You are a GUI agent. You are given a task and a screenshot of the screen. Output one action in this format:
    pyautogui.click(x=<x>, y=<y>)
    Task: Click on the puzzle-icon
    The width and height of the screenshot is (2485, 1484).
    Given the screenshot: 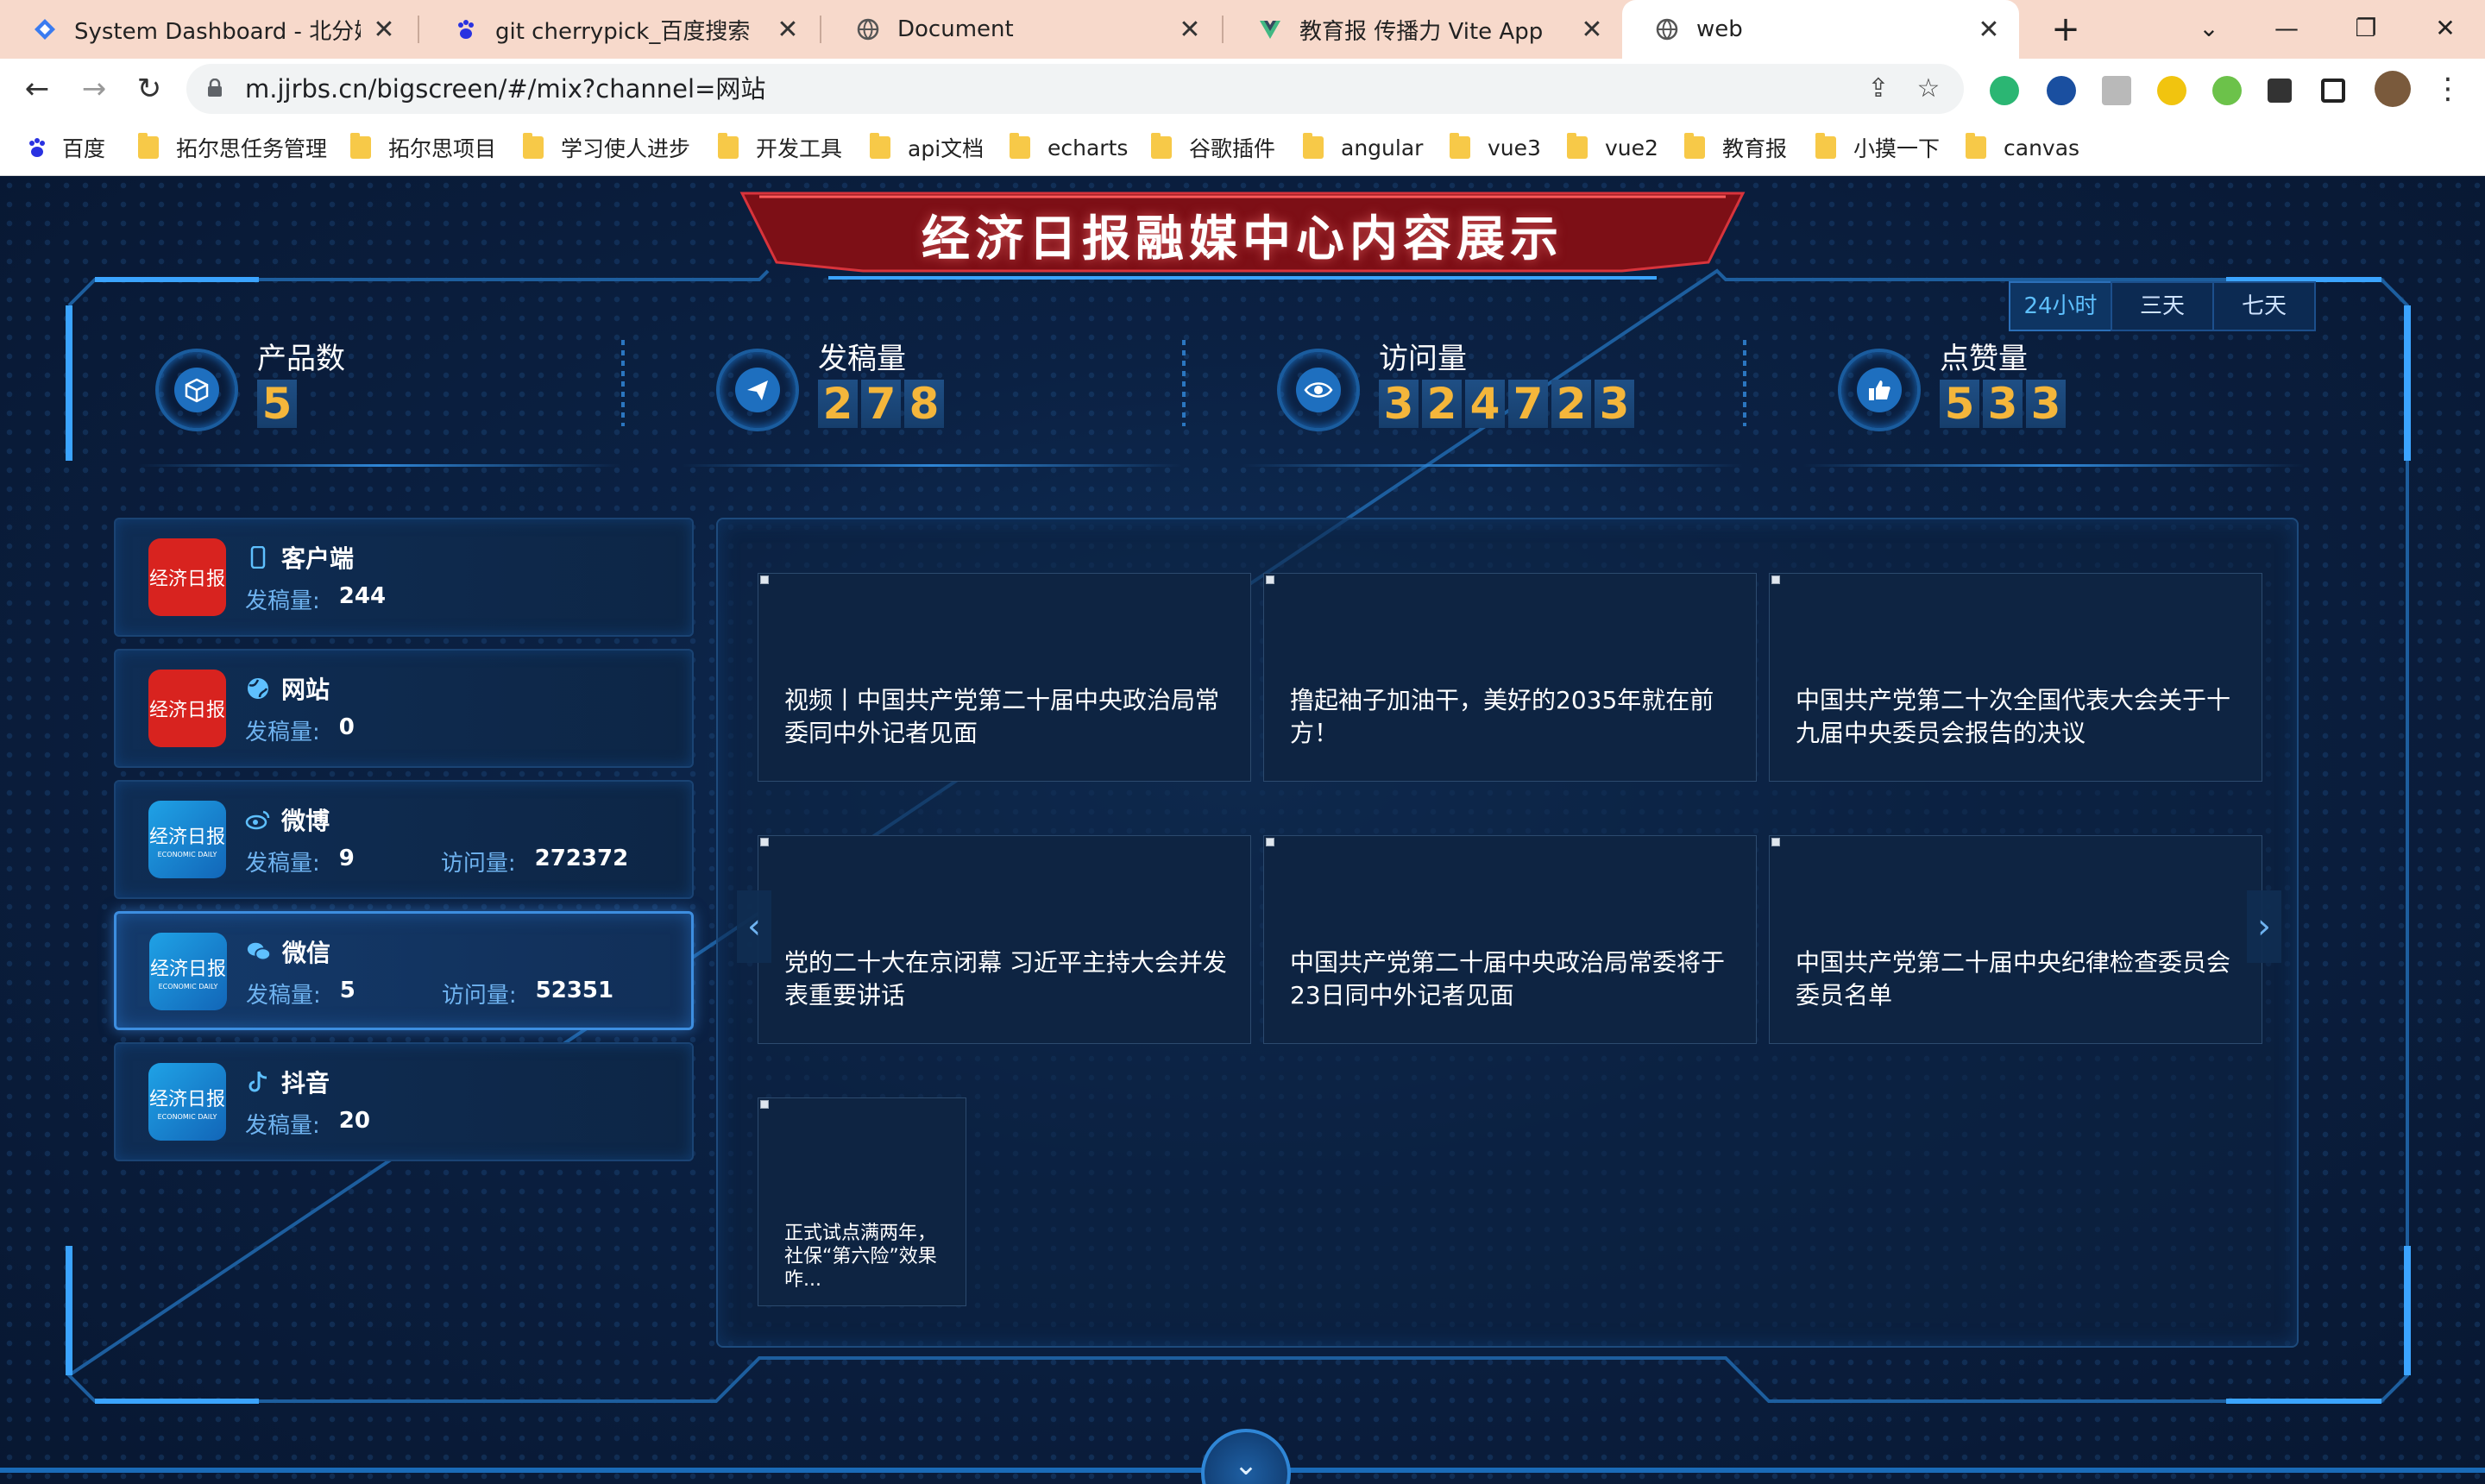 What is the action you would take?
    pyautogui.click(x=2280, y=91)
    